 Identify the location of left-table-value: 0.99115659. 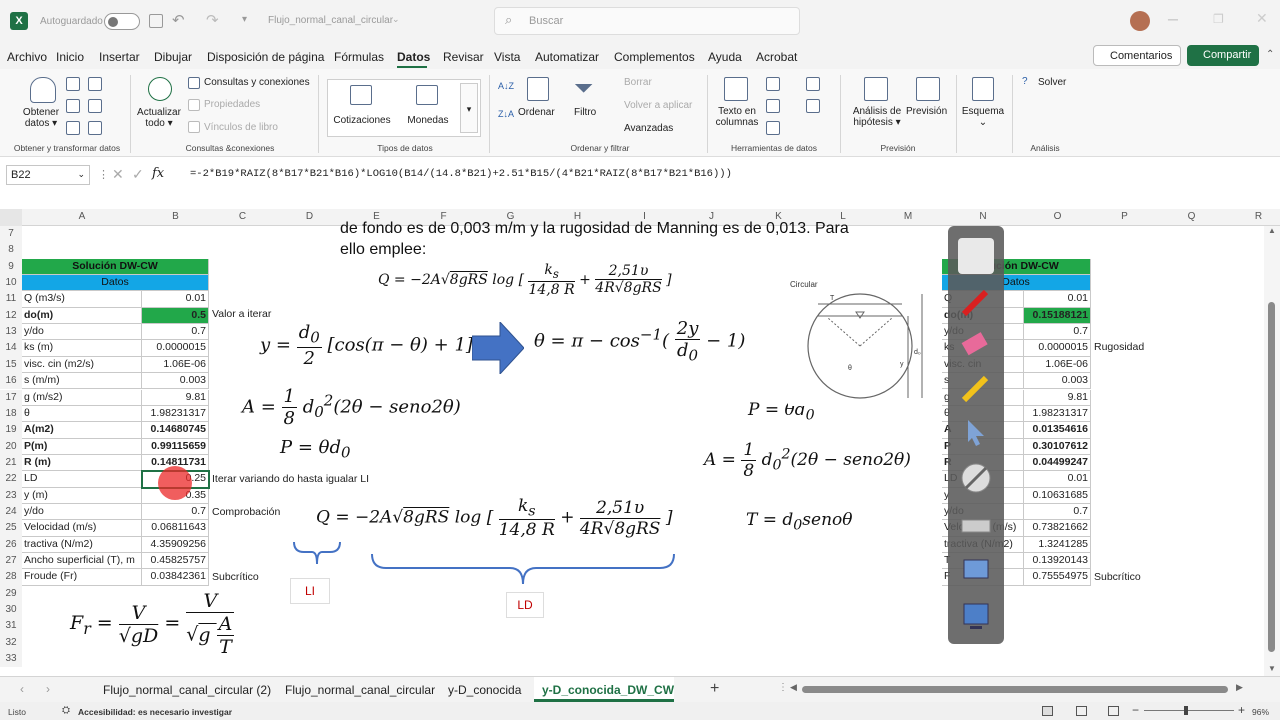
(175, 446).